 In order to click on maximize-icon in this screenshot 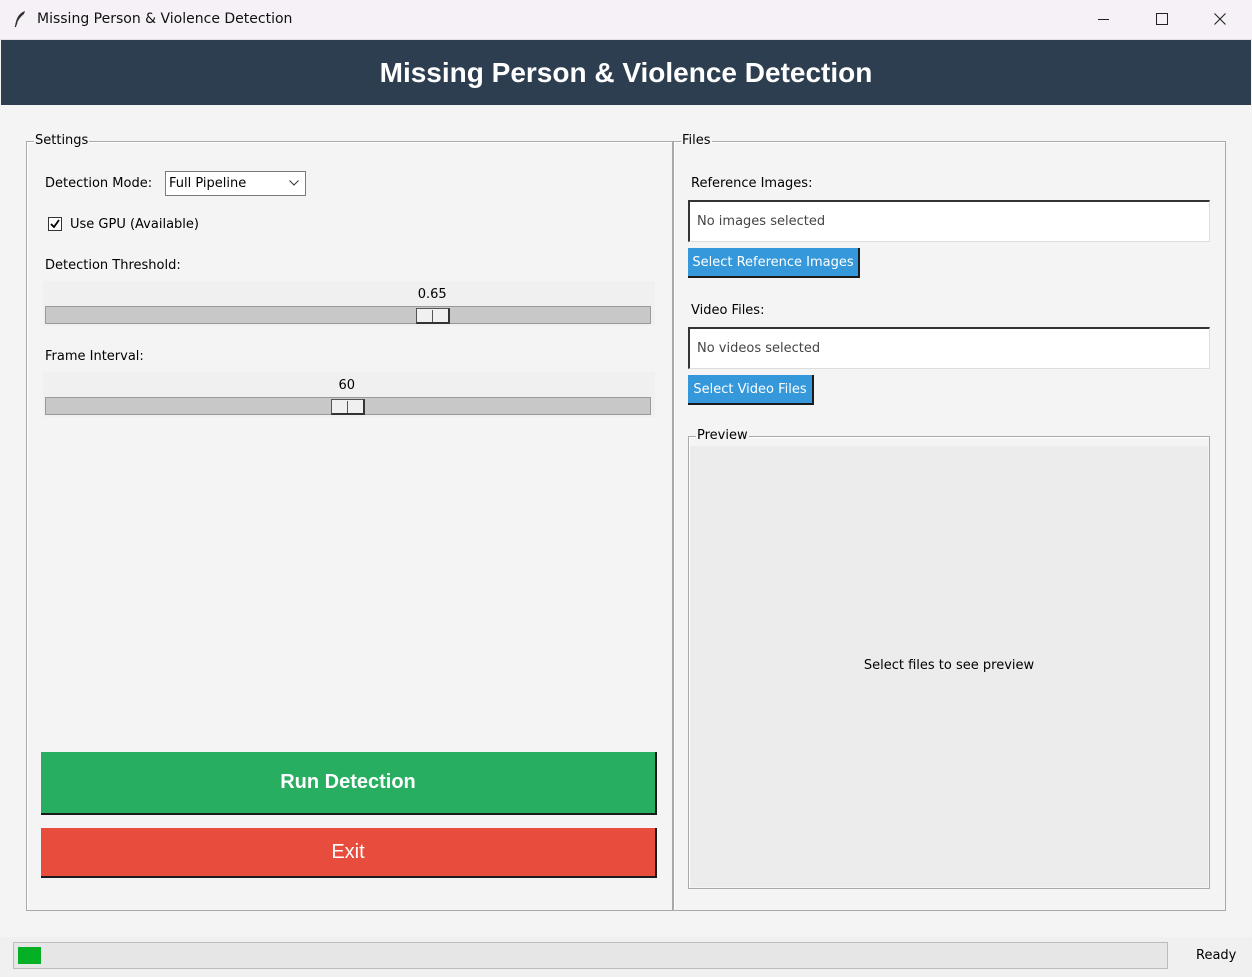, I will do `click(1162, 19)`.